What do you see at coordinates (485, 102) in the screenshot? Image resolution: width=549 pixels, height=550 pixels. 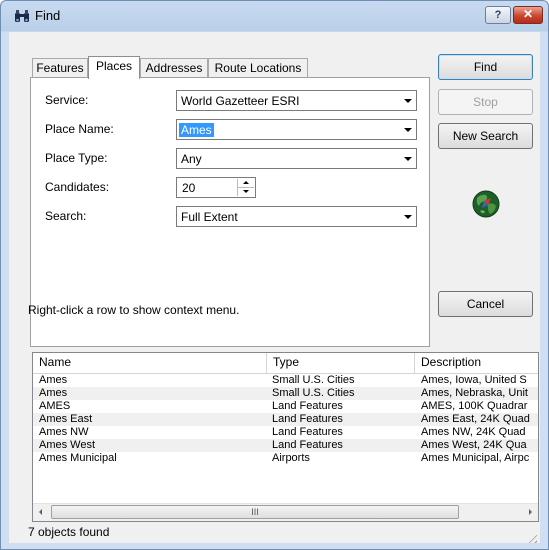 I see `stop-button: Stop` at bounding box center [485, 102].